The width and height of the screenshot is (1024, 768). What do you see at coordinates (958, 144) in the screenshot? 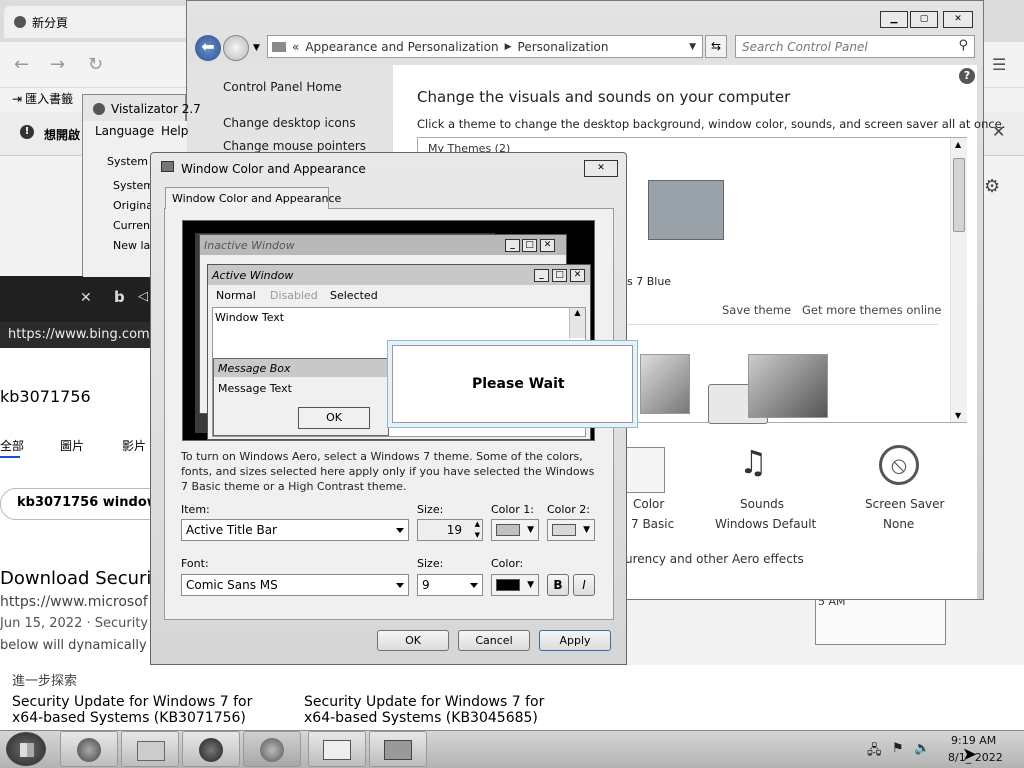
I see `scroll-up-icon: ▲` at bounding box center [958, 144].